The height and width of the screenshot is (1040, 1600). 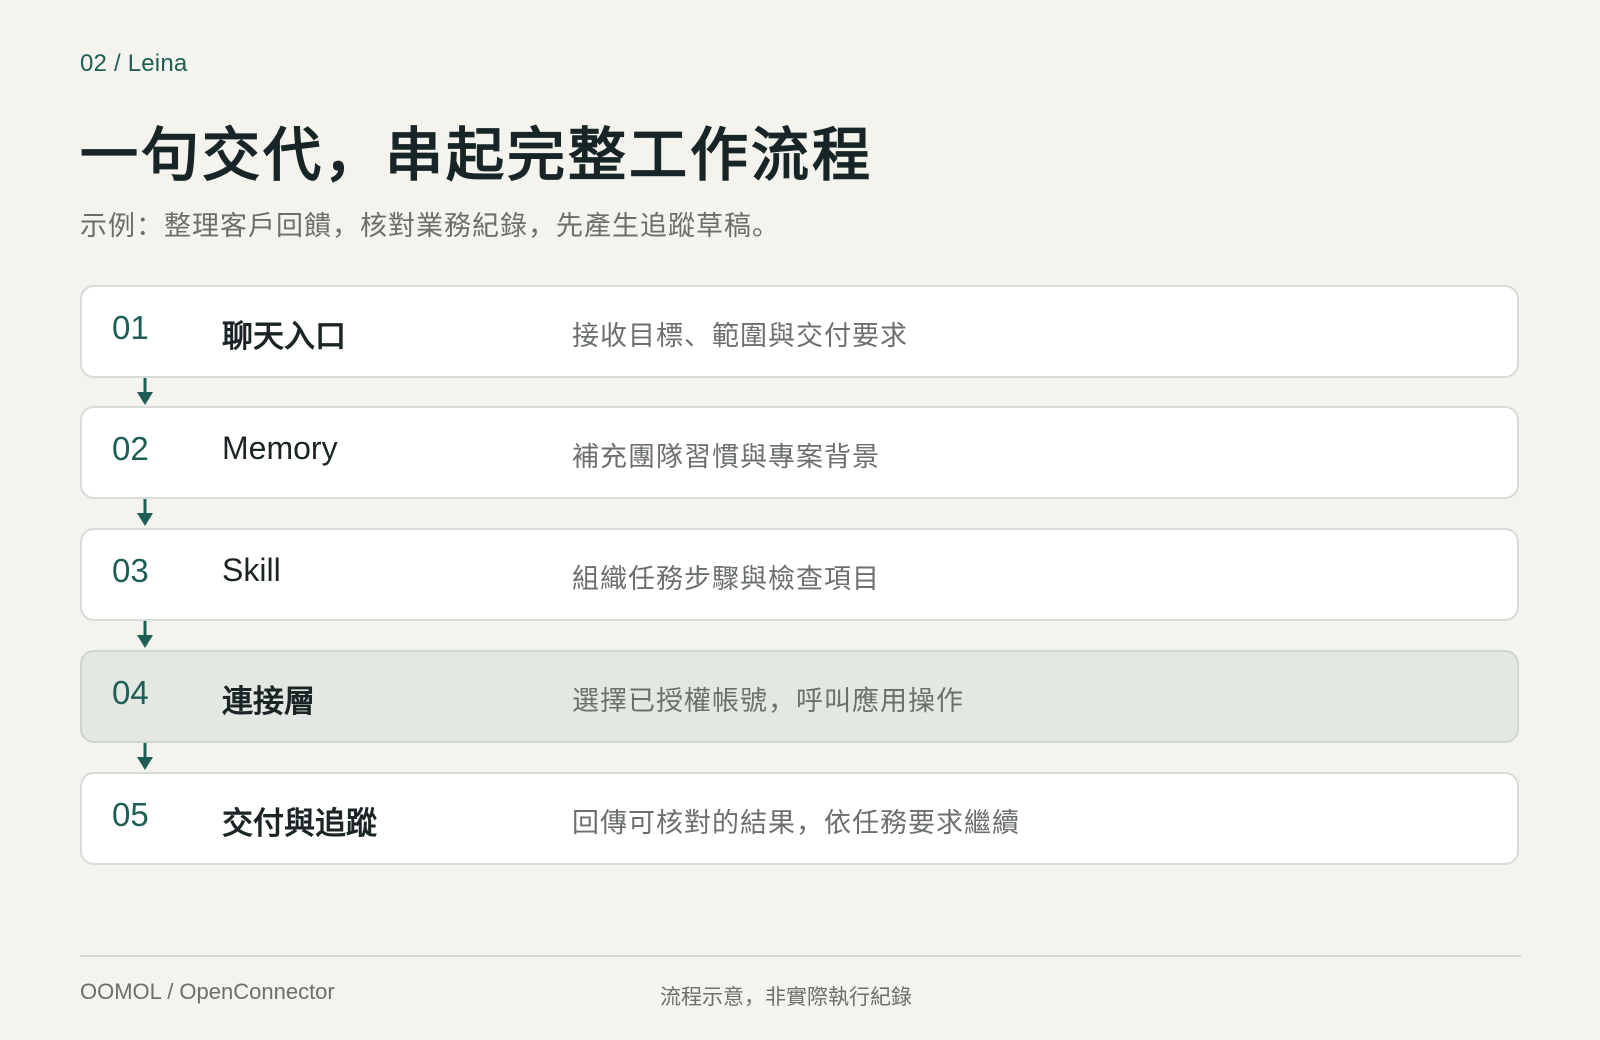 What do you see at coordinates (477, 155) in the screenshot?
I see `page-title: 一句交代，串起完整工作流程` at bounding box center [477, 155].